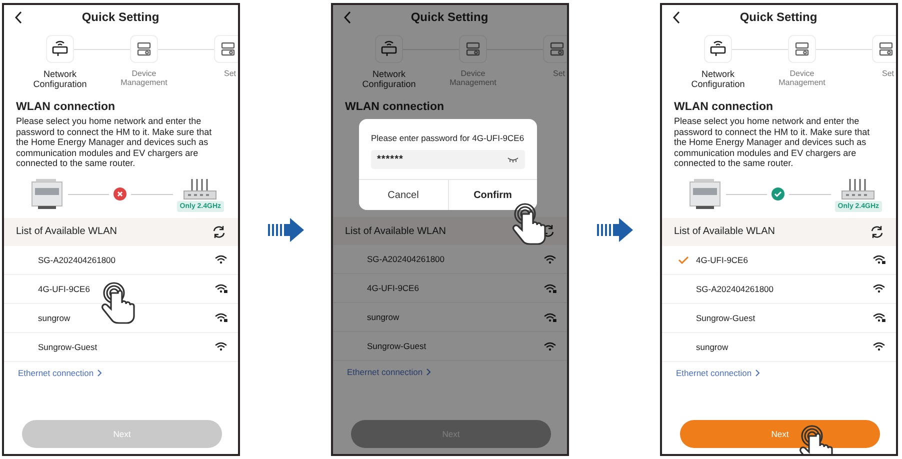  Describe the element at coordinates (448, 159) in the screenshot. I see `password-field: ******` at that location.